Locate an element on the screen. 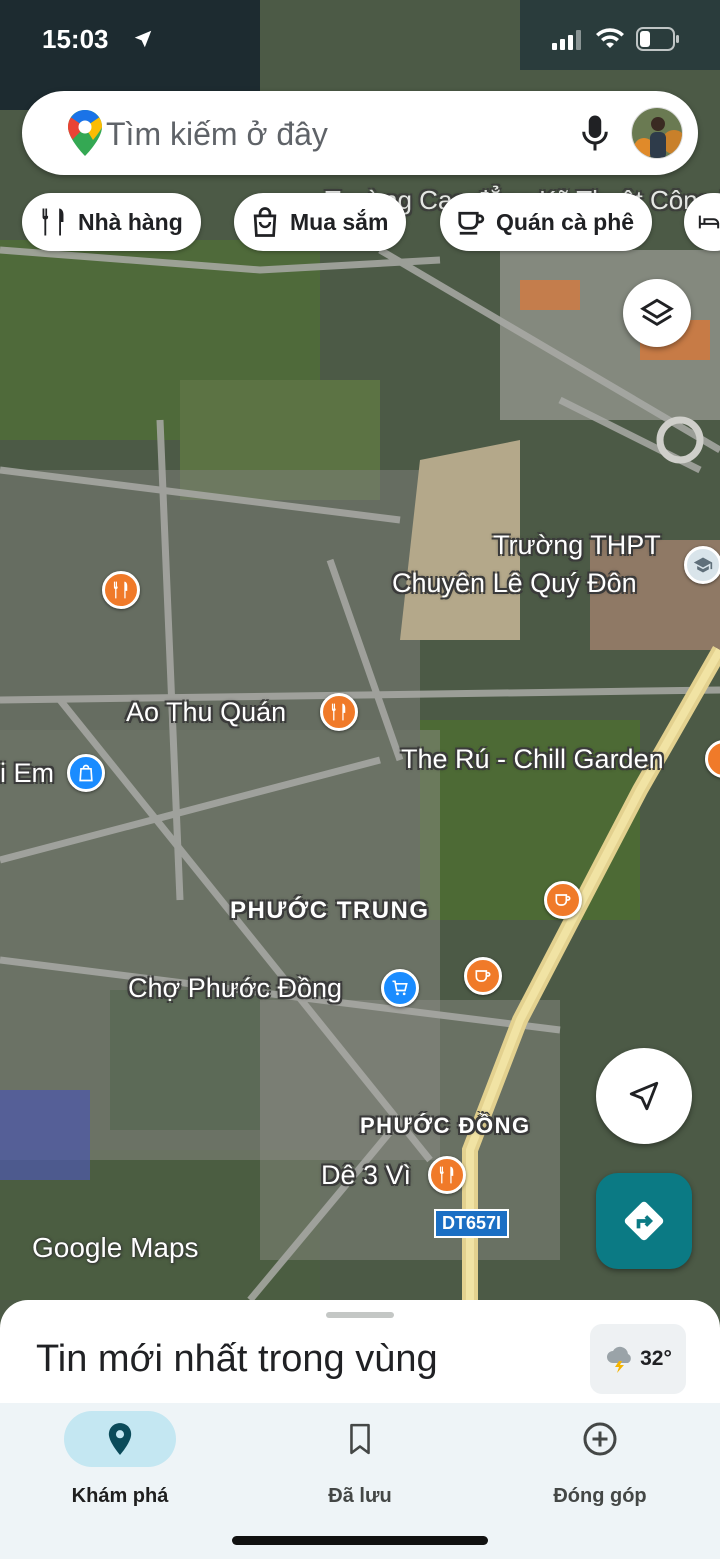 This screenshot has width=720, height=1559. chip-shopping-label: Mua sắm is located at coordinates (339, 221).